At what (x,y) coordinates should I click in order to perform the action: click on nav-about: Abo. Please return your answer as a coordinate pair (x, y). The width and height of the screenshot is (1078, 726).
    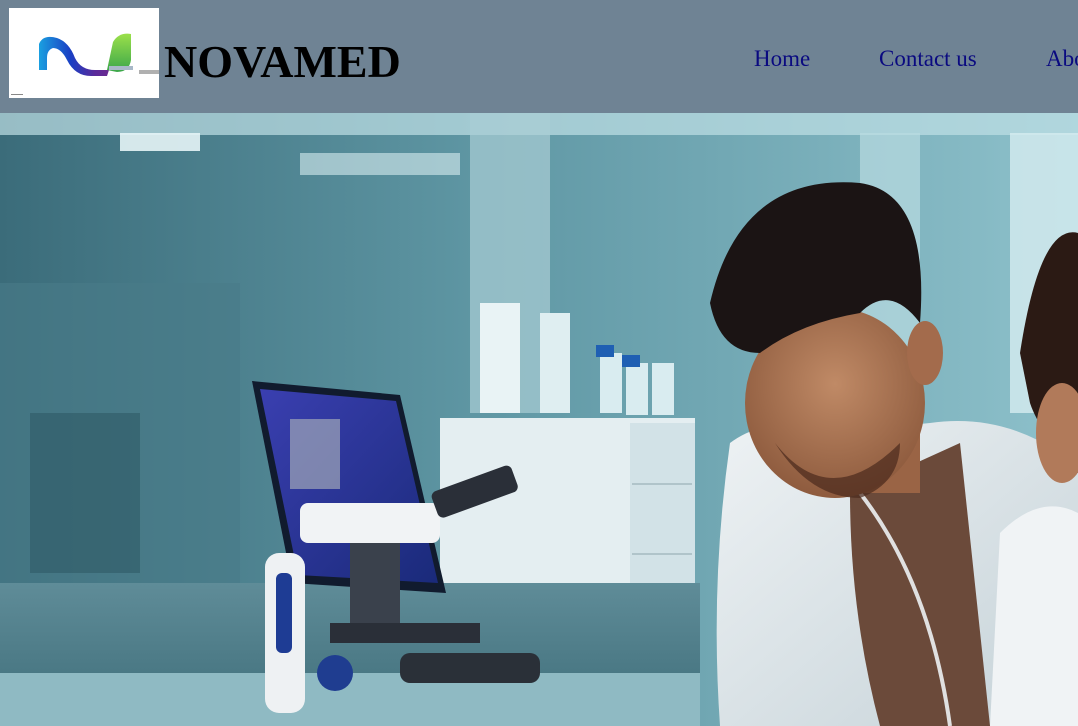
    Looking at the image, I should click on (1062, 59).